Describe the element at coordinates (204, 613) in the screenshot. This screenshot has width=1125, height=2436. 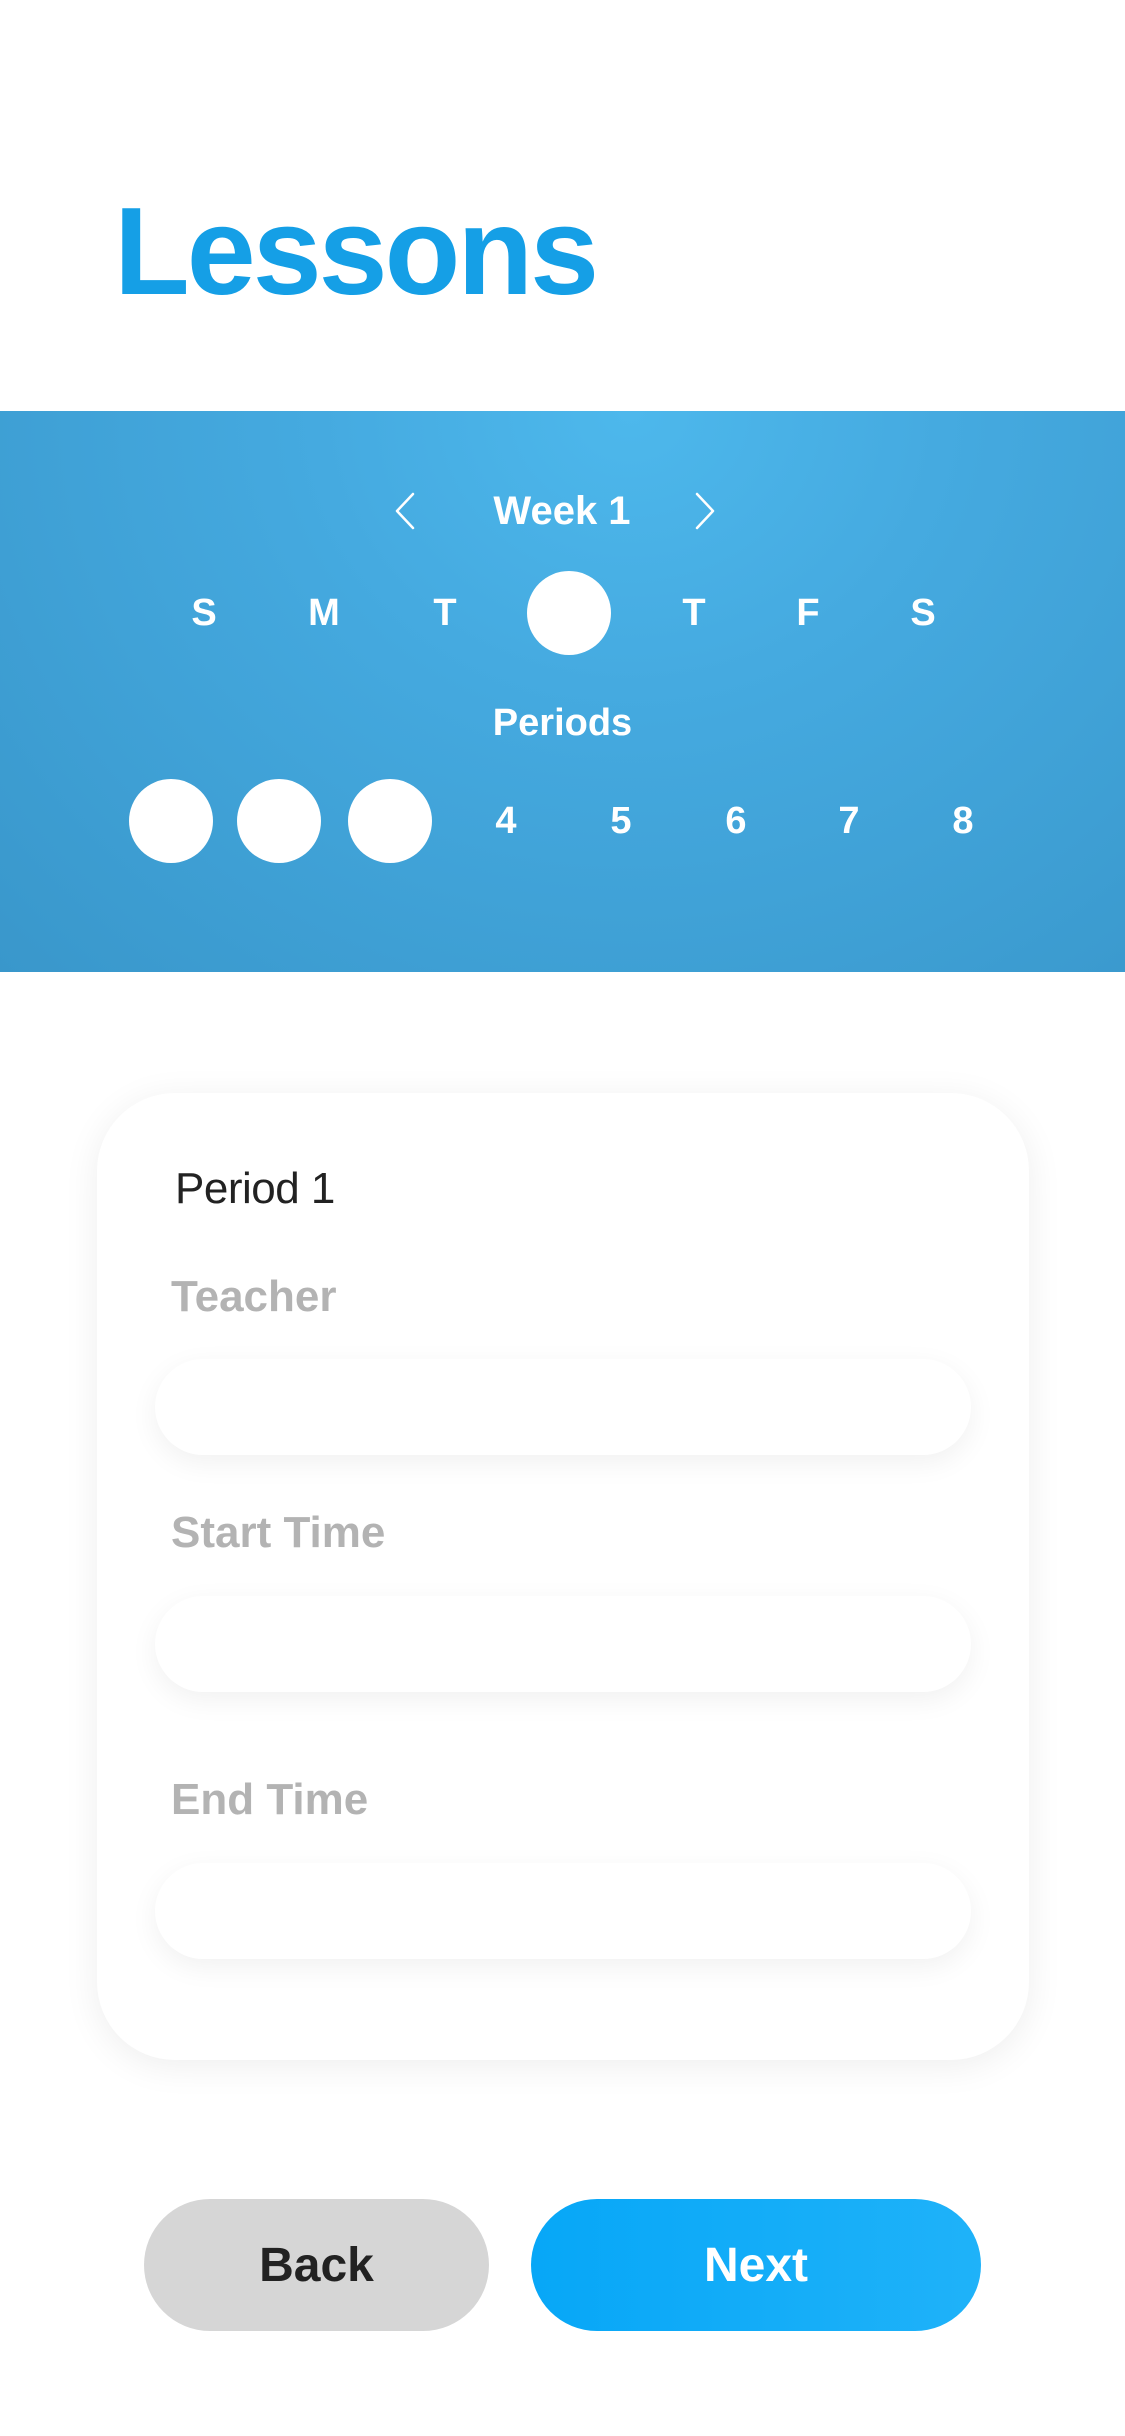
I see `day-sunday: S` at that location.